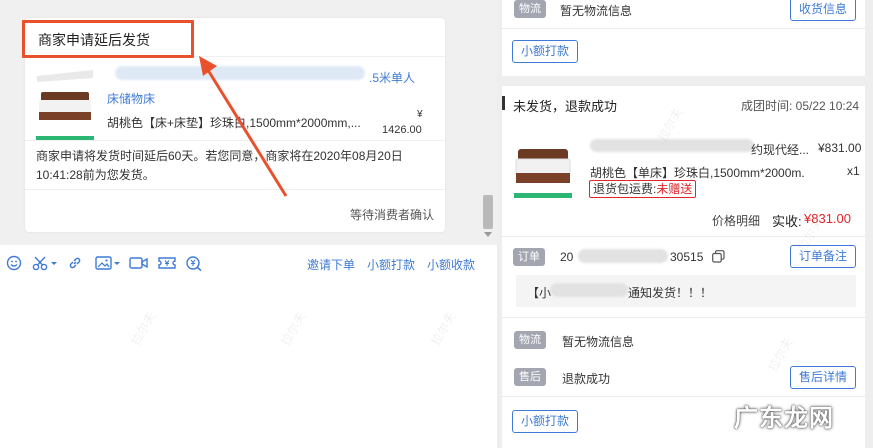 Image resolution: width=873 pixels, height=448 pixels. Describe the element at coordinates (683, 38) in the screenshot. I see `order-panel-previous: 物流 暂无物流信息 收货信息 小额打款` at that location.